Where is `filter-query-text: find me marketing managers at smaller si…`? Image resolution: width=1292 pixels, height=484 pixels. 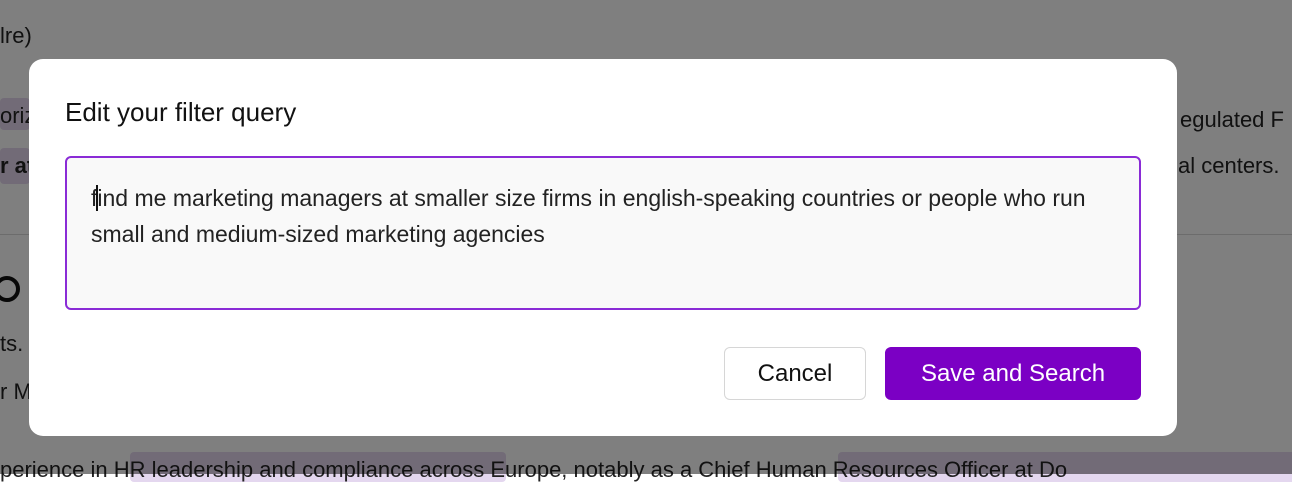
filter-query-text: find me marketing managers at smaller si… is located at coordinates (603, 216).